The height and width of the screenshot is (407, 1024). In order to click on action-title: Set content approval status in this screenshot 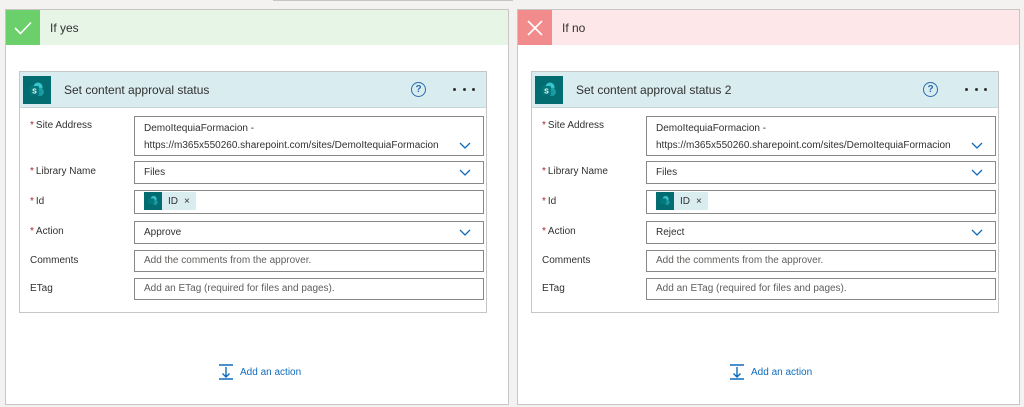, I will do `click(137, 89)`.